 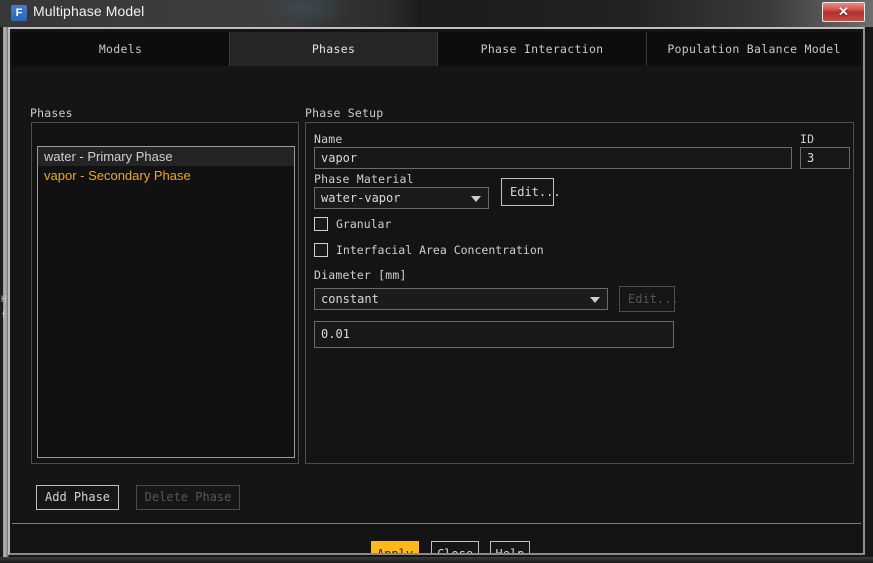 I want to click on diameter-label: Diameter [mm], so click(x=360, y=275).